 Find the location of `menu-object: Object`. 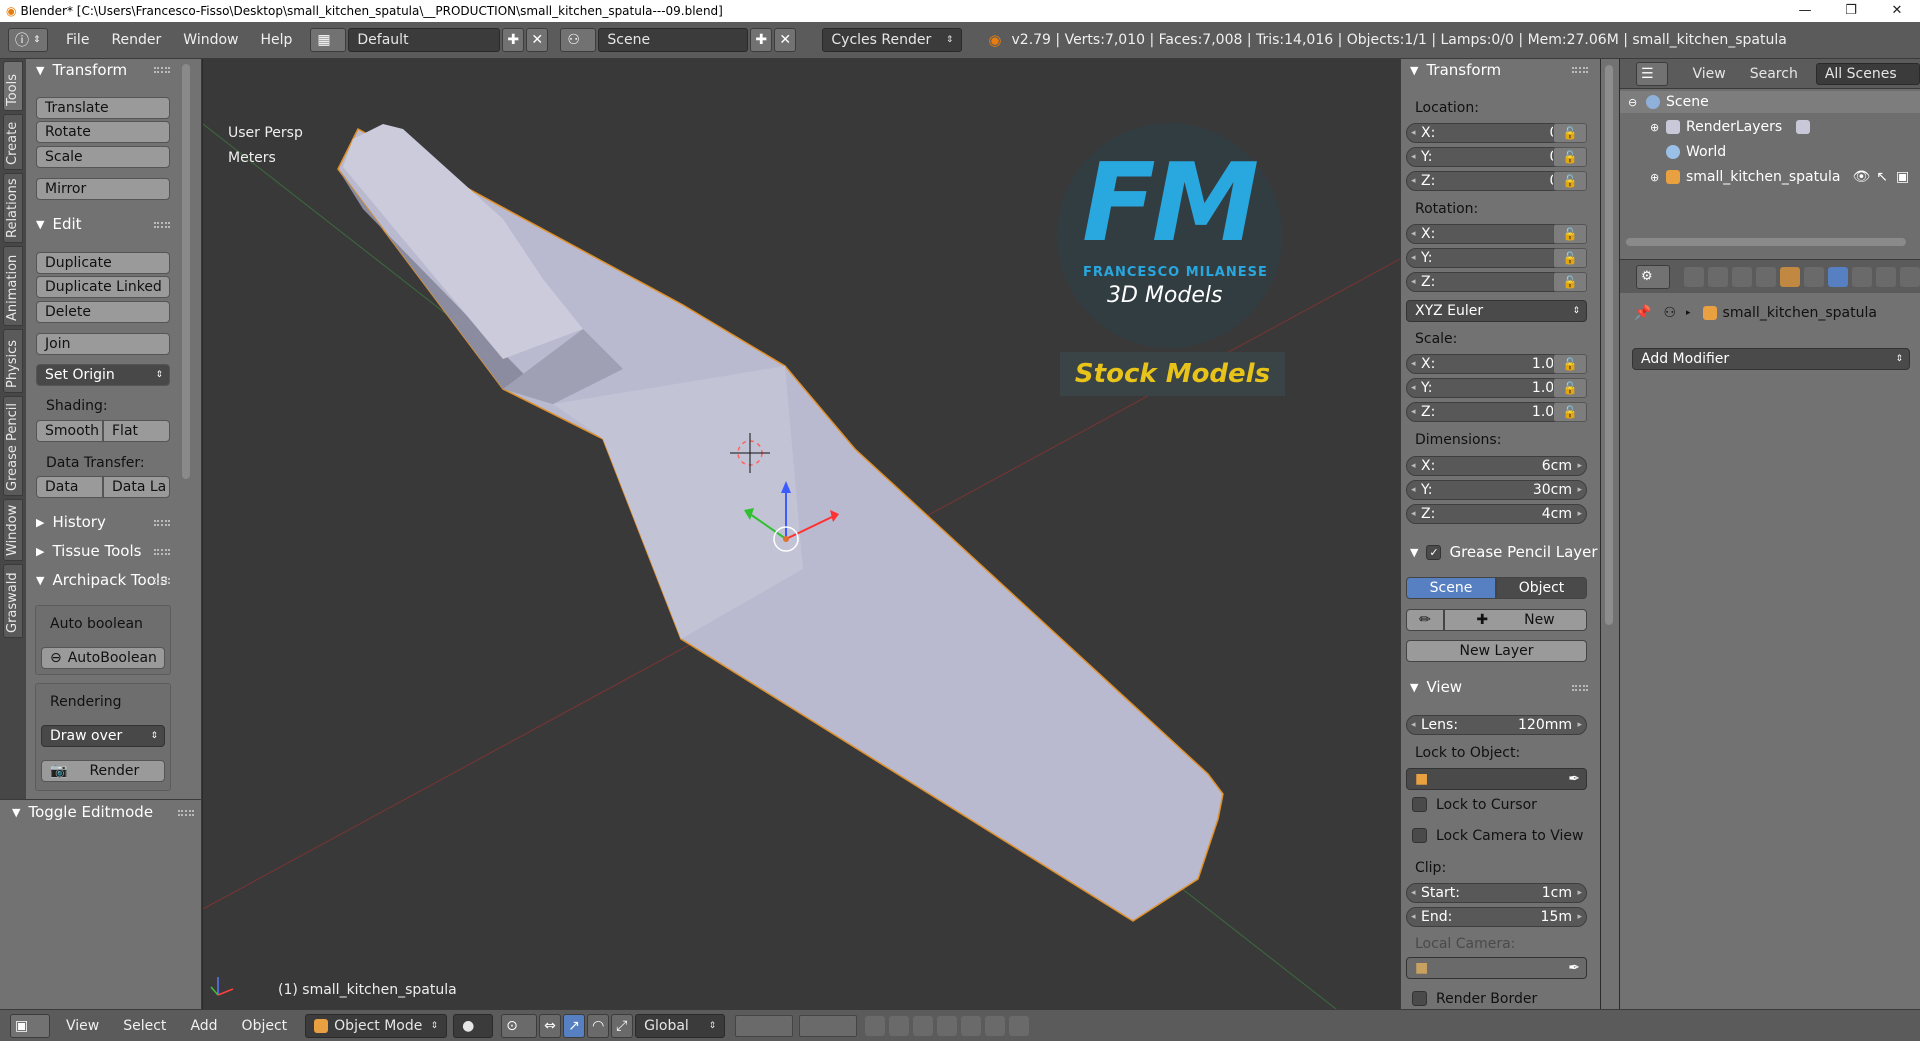

menu-object: Object is located at coordinates (265, 1026).